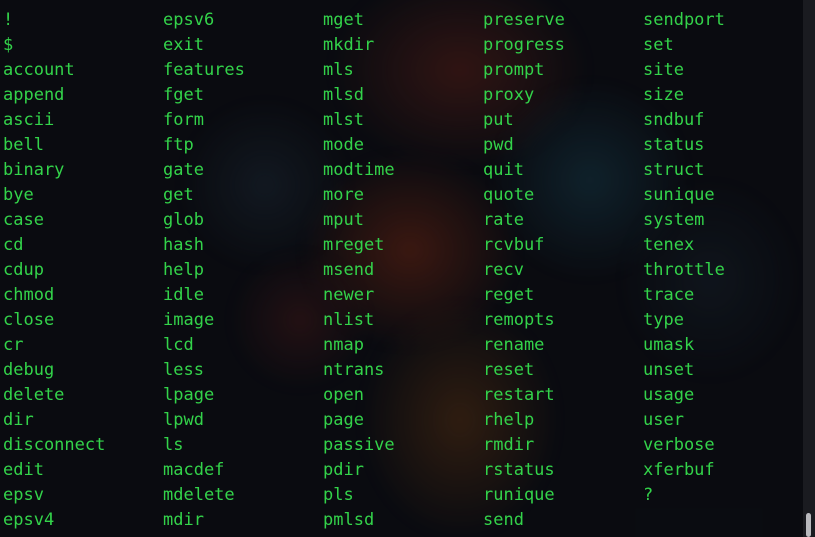 The image size is (815, 537). Describe the element at coordinates (34, 95) in the screenshot. I see `command-entry: append` at that location.